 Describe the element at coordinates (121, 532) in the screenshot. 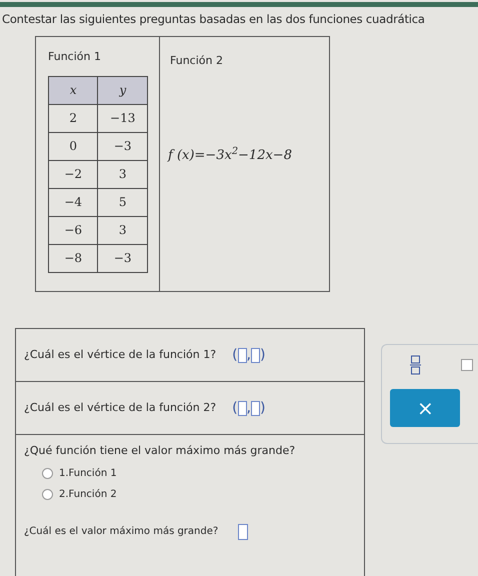

I see `question-text: ¿Cuál es el valor máximo más grande?` at that location.